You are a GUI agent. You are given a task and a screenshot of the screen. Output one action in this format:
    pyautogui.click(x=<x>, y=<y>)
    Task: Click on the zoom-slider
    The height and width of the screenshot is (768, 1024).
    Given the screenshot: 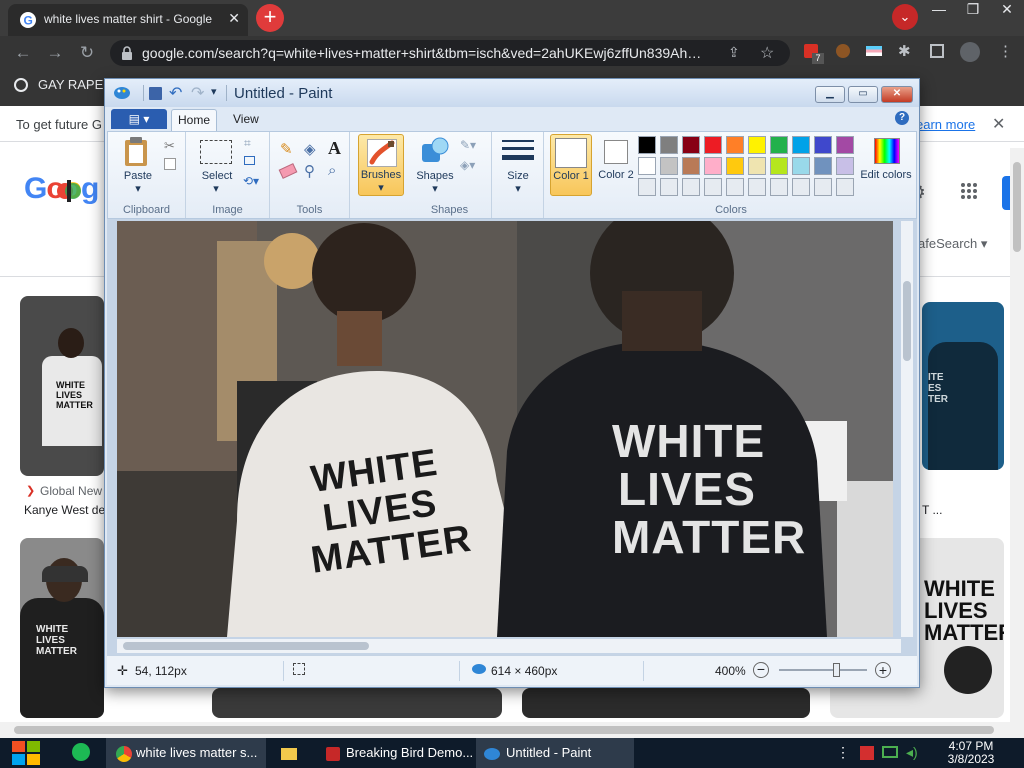 What is the action you would take?
    pyautogui.click(x=823, y=670)
    